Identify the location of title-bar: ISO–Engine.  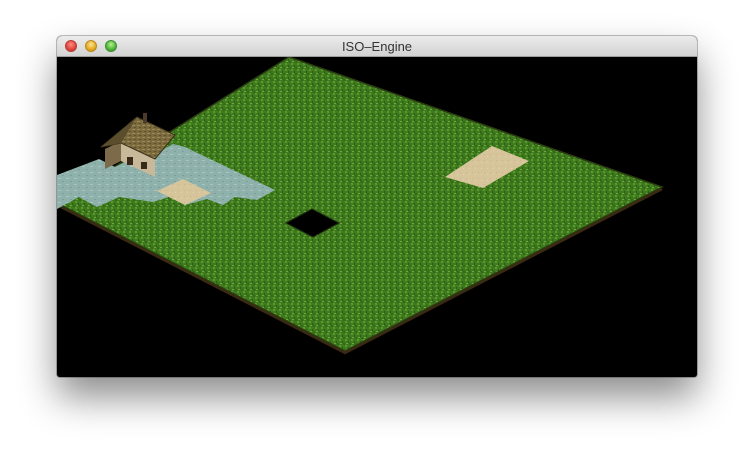
(377, 46).